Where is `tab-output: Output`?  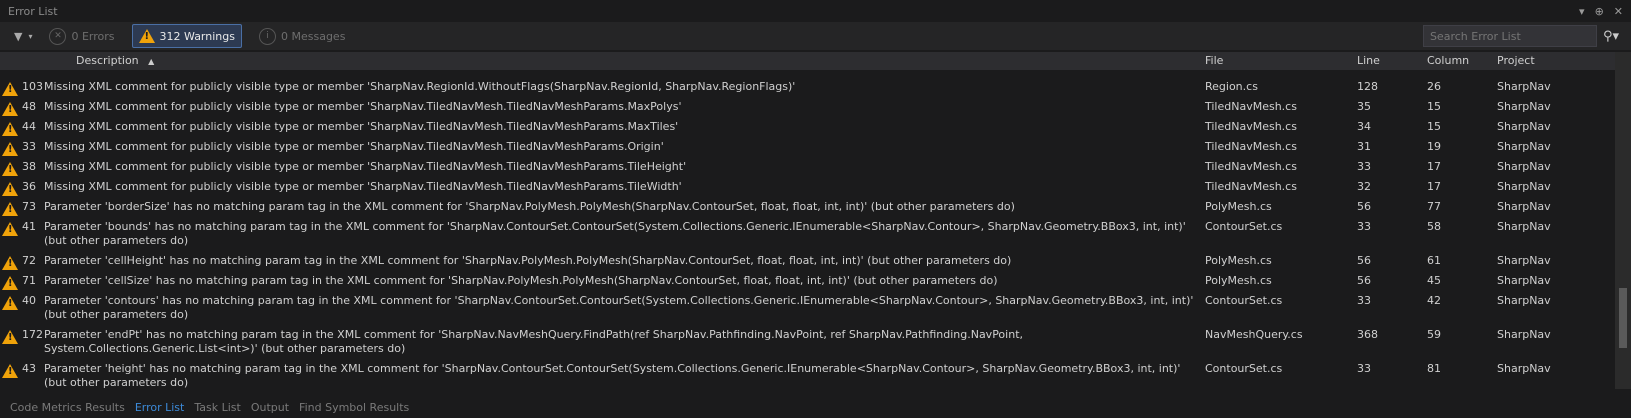 tab-output: Output is located at coordinates (270, 407).